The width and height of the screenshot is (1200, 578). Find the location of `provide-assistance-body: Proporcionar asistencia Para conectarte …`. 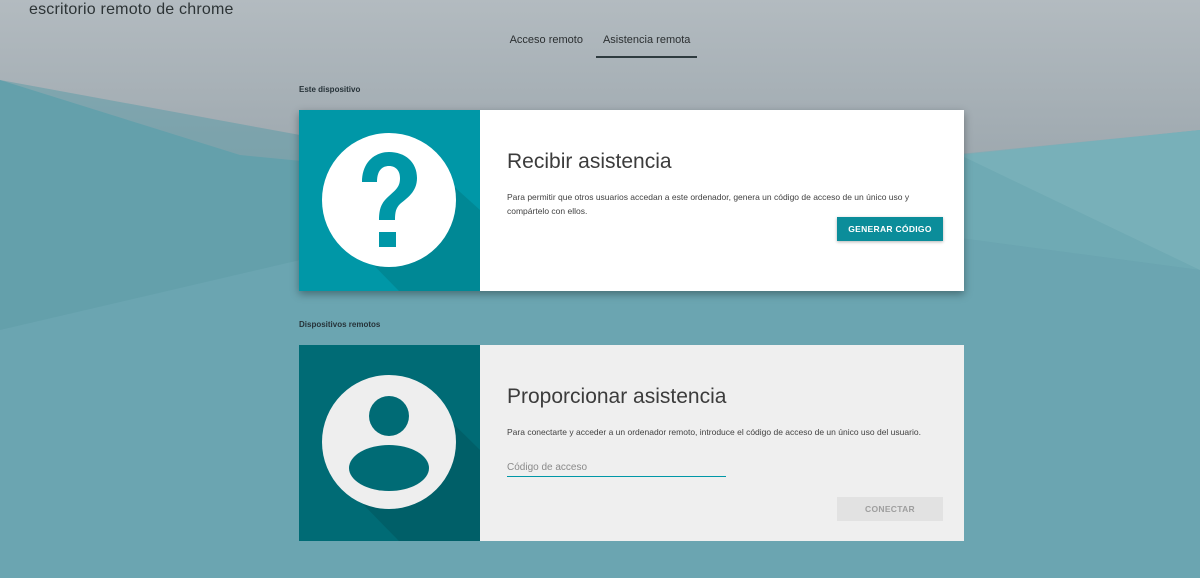

provide-assistance-body: Proporcionar asistencia Para conectarte … is located at coordinates (722, 443).